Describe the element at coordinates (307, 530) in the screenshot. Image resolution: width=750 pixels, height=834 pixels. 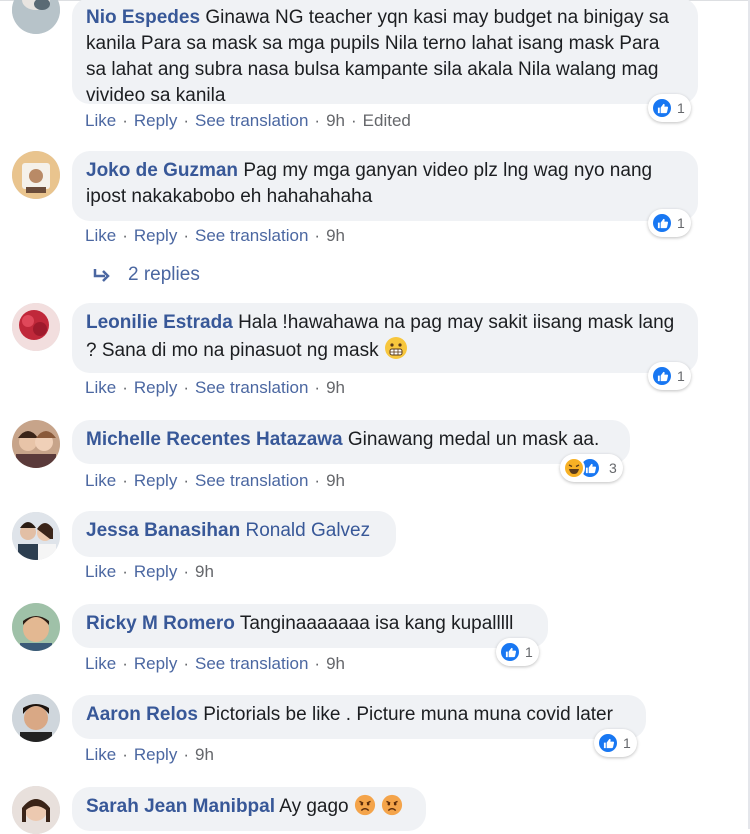
I see `mentioned-user-tag: Ronald Galvez` at that location.